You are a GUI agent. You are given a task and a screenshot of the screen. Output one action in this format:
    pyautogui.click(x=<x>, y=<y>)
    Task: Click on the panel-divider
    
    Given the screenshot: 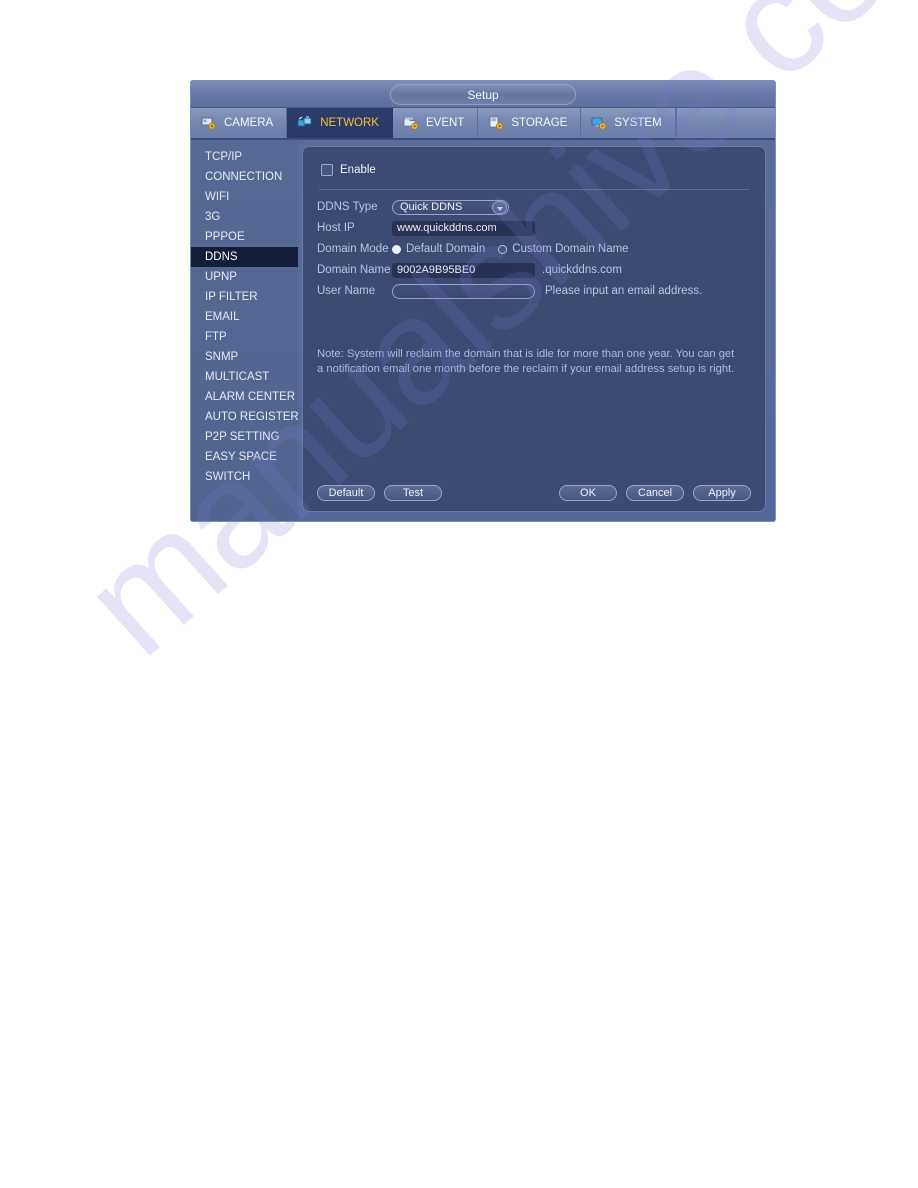 What is the action you would take?
    pyautogui.click(x=534, y=189)
    